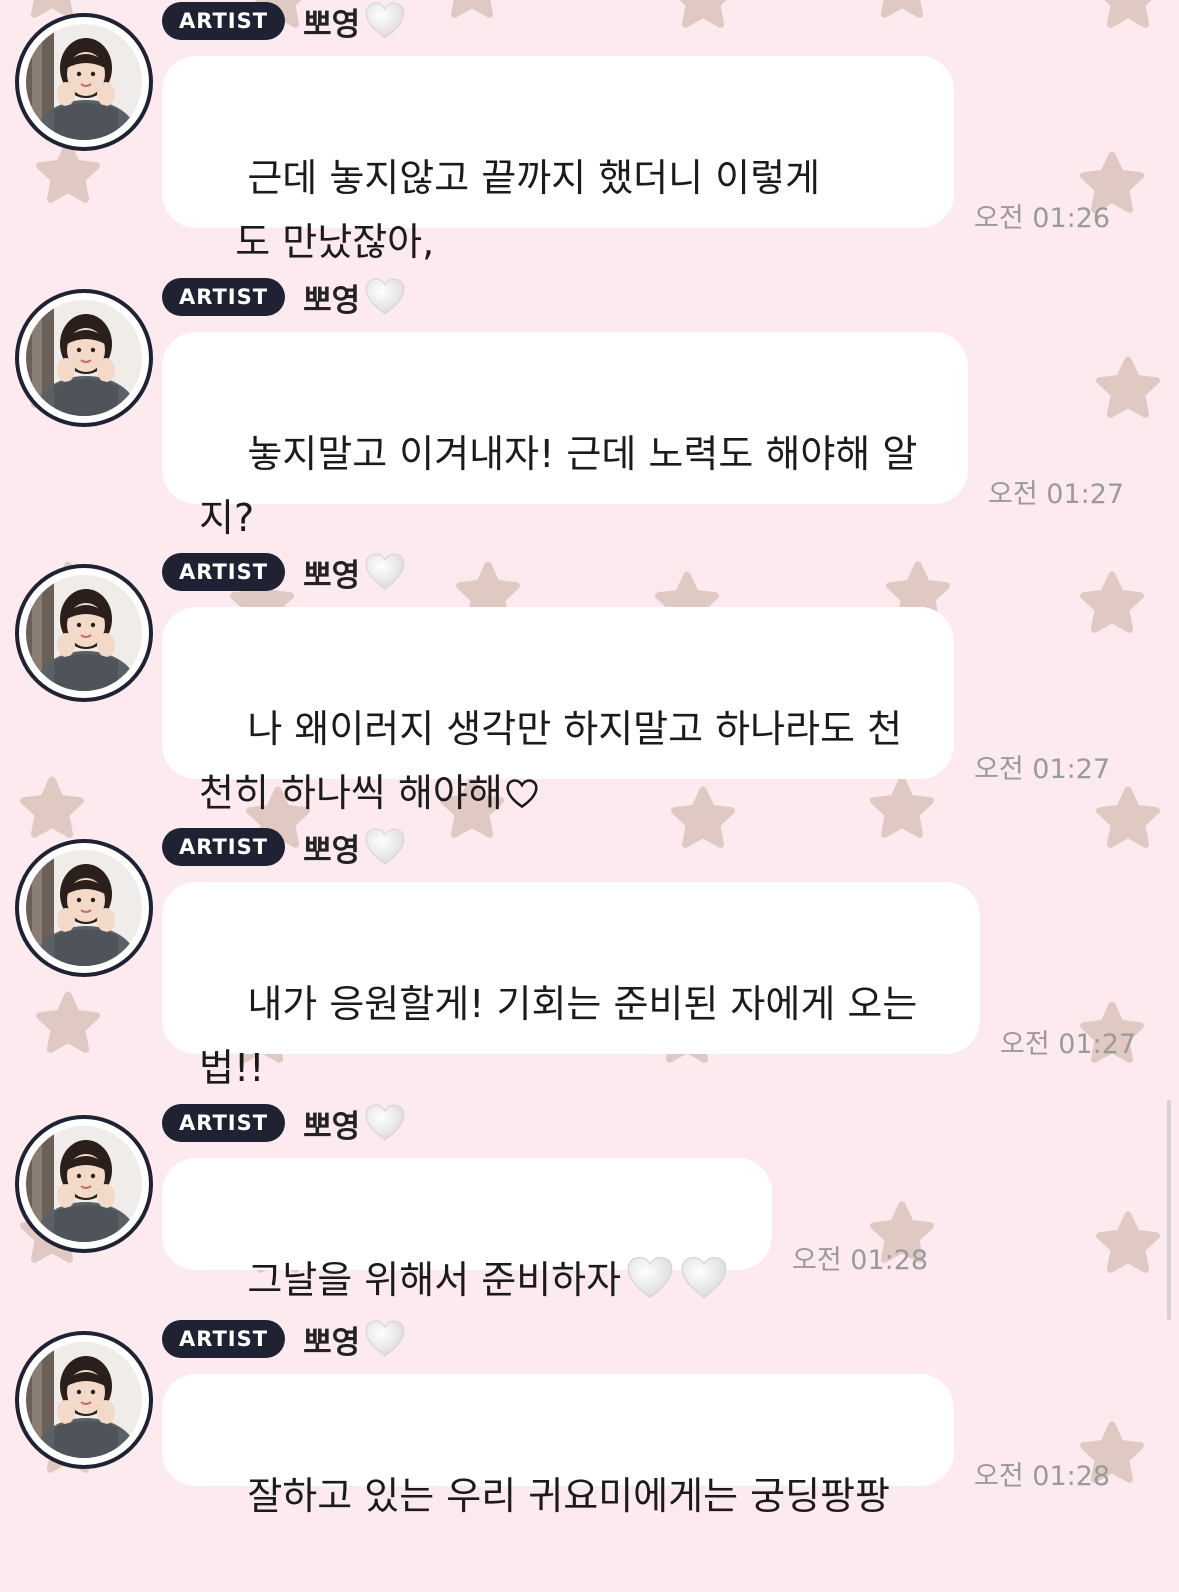 Image resolution: width=1179 pixels, height=1592 pixels. I want to click on message-bubble: 그날을 위해서 준비하자, so click(467, 1230).